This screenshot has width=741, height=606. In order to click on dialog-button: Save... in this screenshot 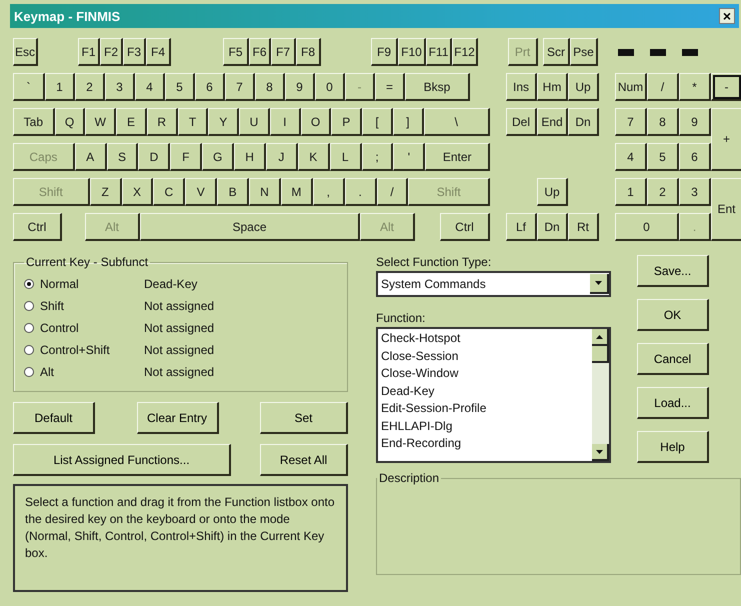, I will do `click(673, 271)`.